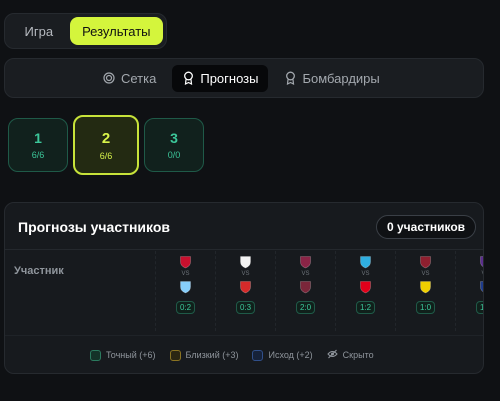 This screenshot has height=401, width=500. I want to click on legend-swatch-outcome, so click(258, 355).